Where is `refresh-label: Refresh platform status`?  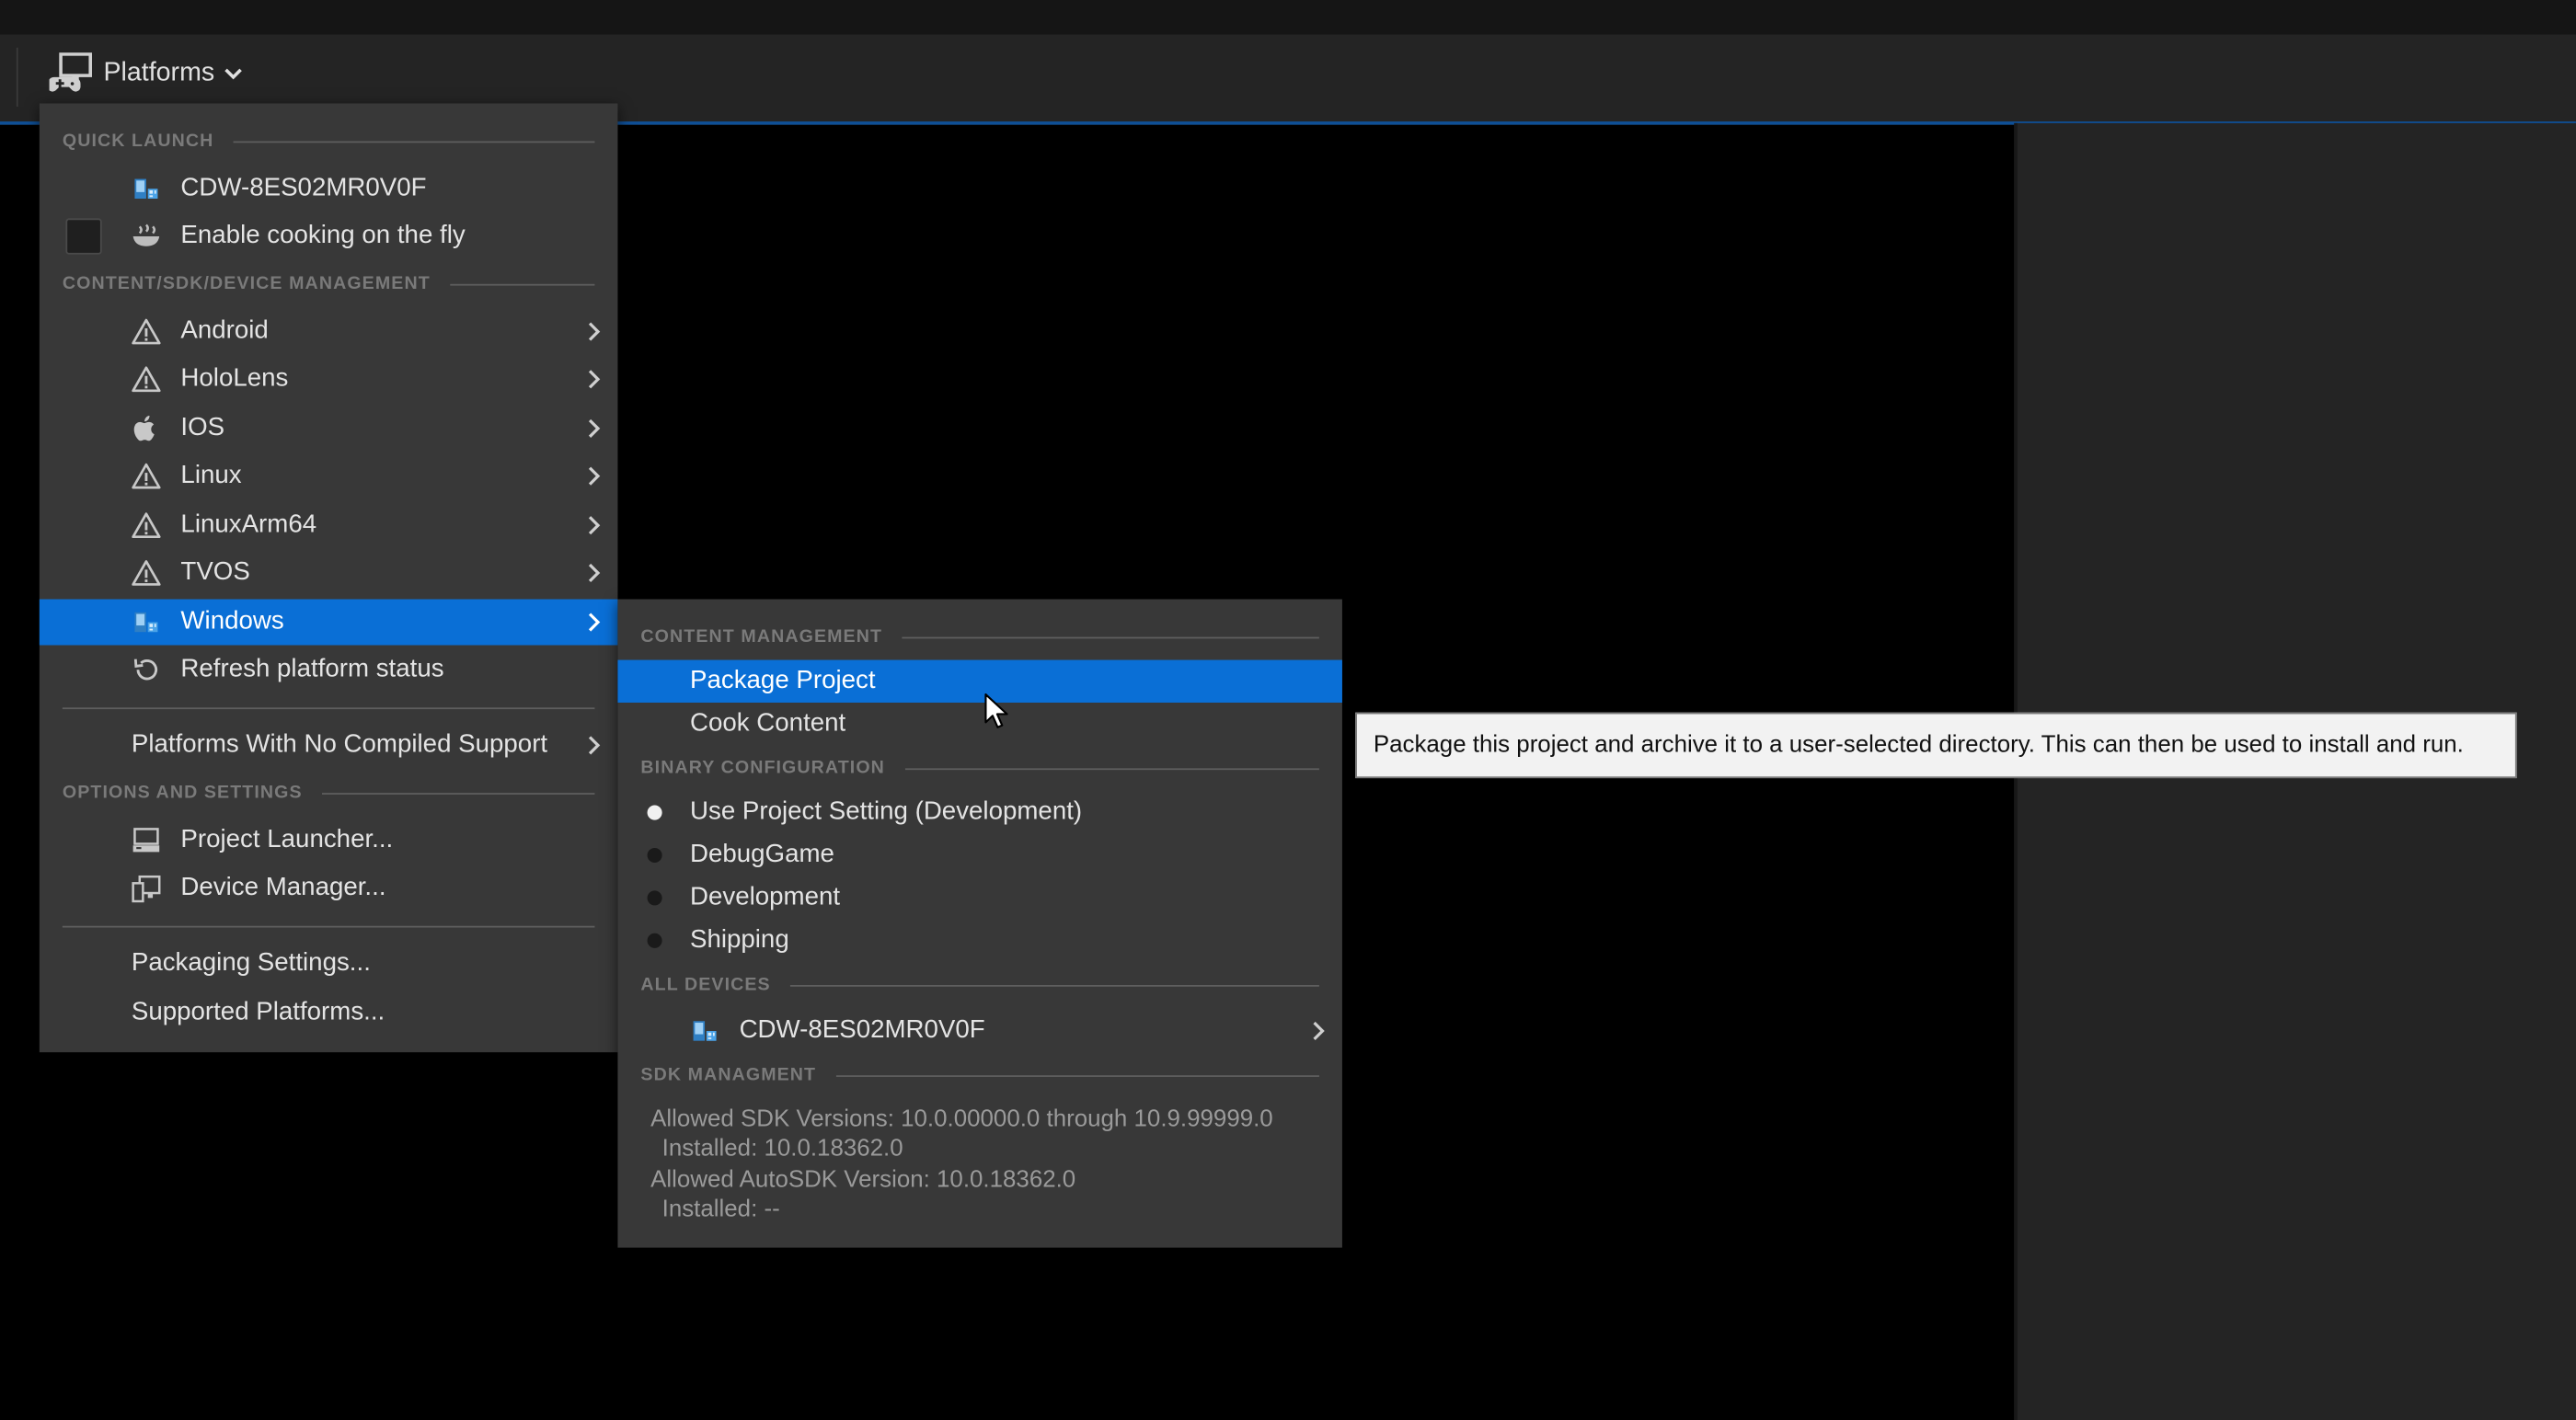
refresh-label: Refresh platform status is located at coordinates (312, 669).